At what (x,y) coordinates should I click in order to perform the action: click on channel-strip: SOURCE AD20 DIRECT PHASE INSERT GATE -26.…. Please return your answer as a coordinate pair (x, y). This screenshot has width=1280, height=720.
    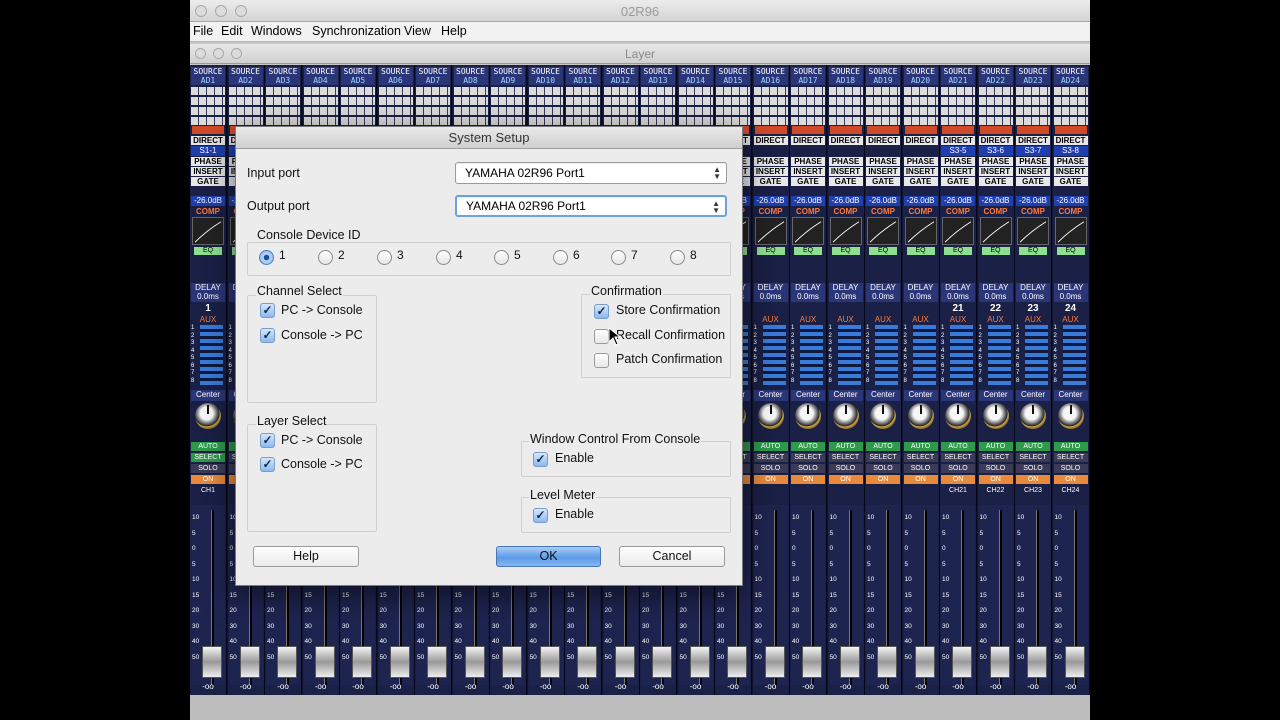
    Looking at the image, I should click on (921, 380).